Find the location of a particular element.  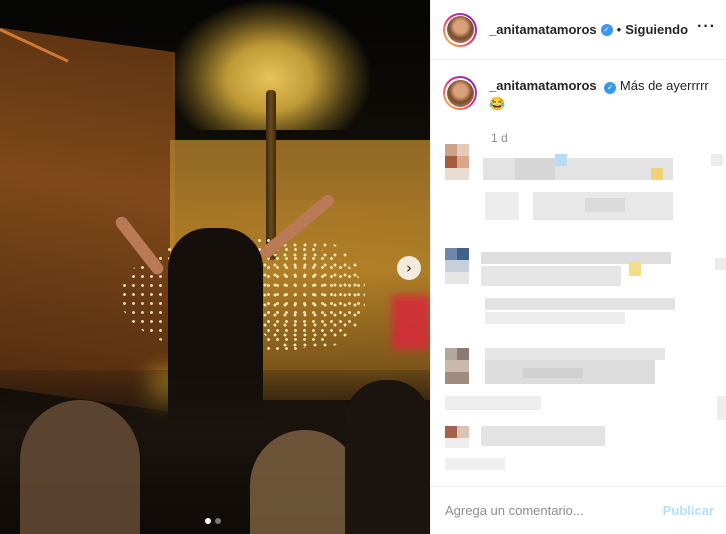

header-username: _anitamatamoros is located at coordinates (543, 29).